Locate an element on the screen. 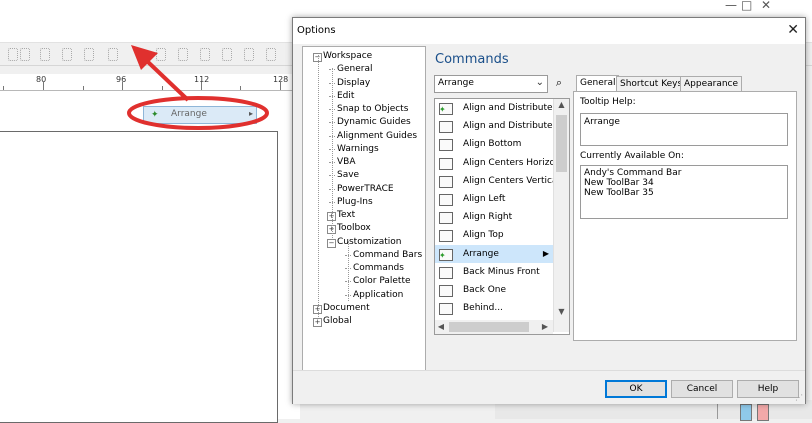  command-item: Align Centers Horizont is located at coordinates (494, 163).